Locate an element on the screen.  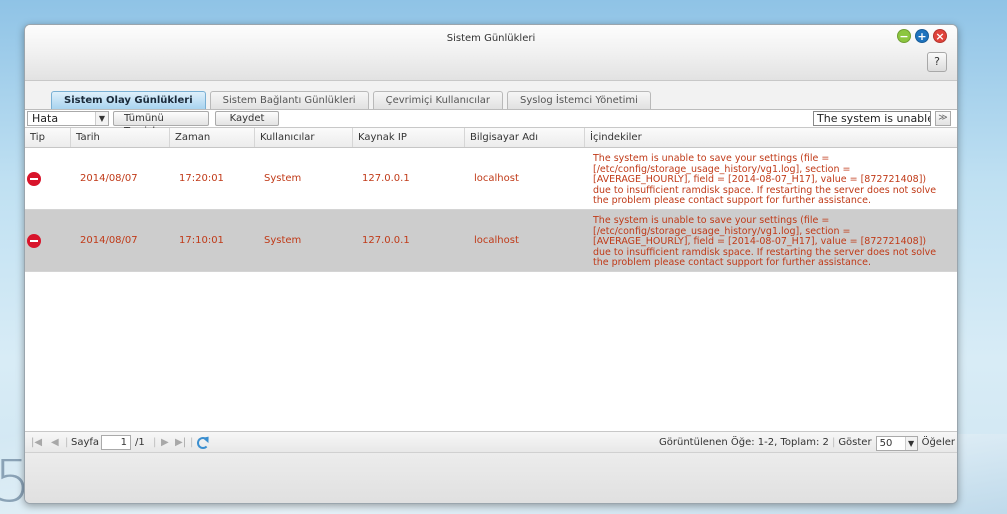
page-label: Sayfa is located at coordinates (85, 442).